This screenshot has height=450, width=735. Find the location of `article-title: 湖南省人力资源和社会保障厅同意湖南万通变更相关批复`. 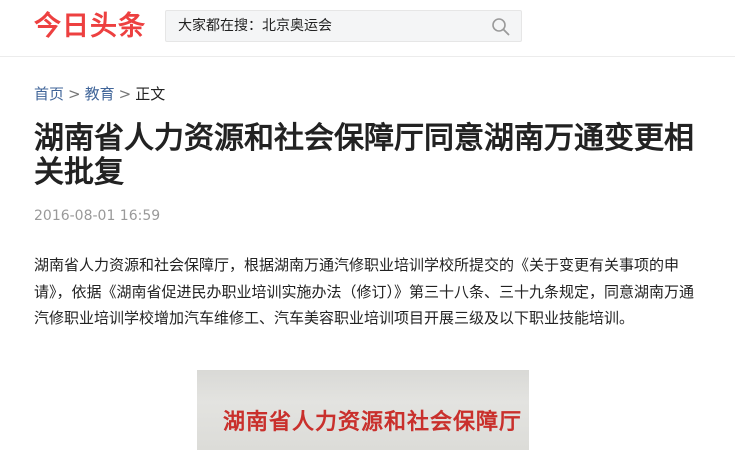

article-title: 湖南省人力资源和社会保障厅同意湖南万通变更相关批复 is located at coordinates (364, 155).